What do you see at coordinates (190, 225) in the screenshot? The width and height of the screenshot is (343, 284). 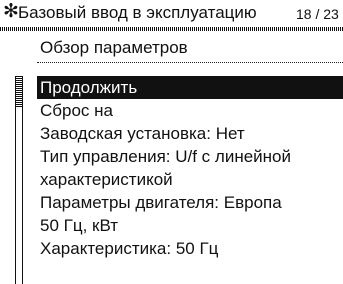 I see `menu-item-motor-parameters-cont: 50 Гц, кВт` at bounding box center [190, 225].